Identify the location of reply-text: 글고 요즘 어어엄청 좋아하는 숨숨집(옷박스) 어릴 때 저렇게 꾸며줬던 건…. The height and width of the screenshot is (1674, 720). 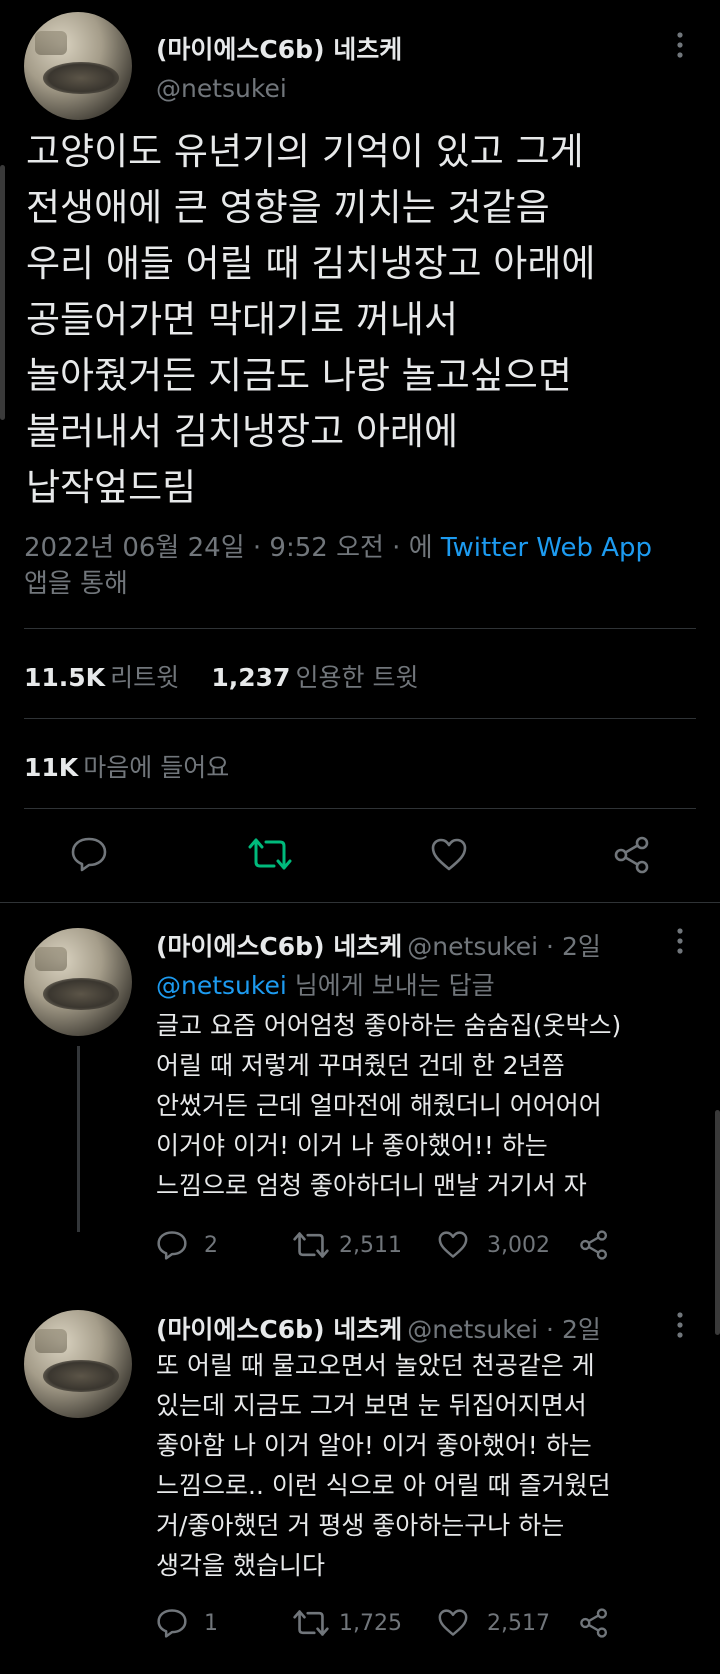
(431, 1106).